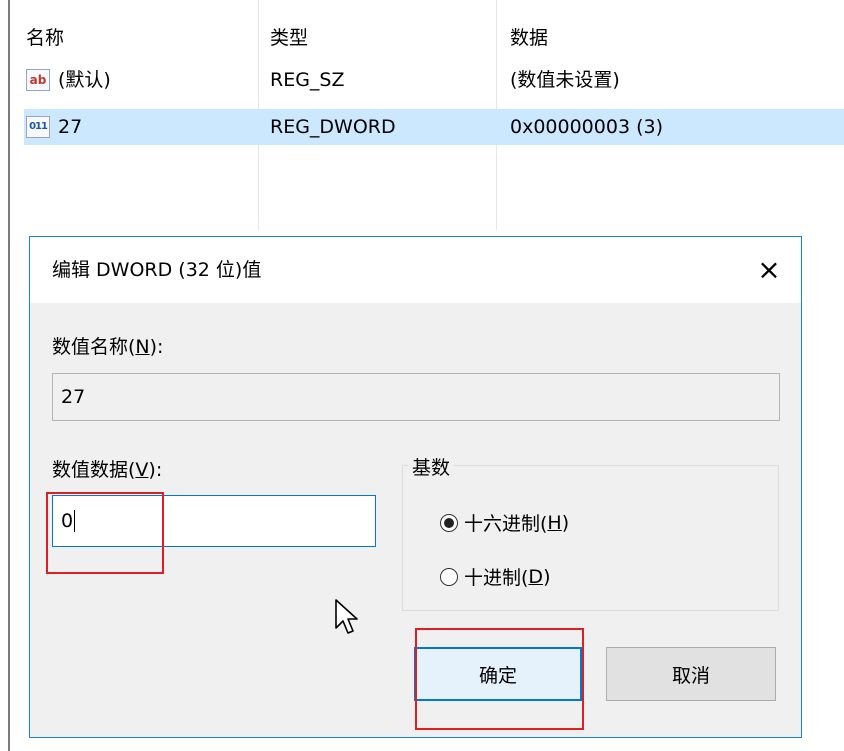 This screenshot has width=844, height=751. Describe the element at coordinates (434, 127) in the screenshot. I see `list-item-selected: 011 27 REG_DWORD 0x00000003 (3)` at that location.